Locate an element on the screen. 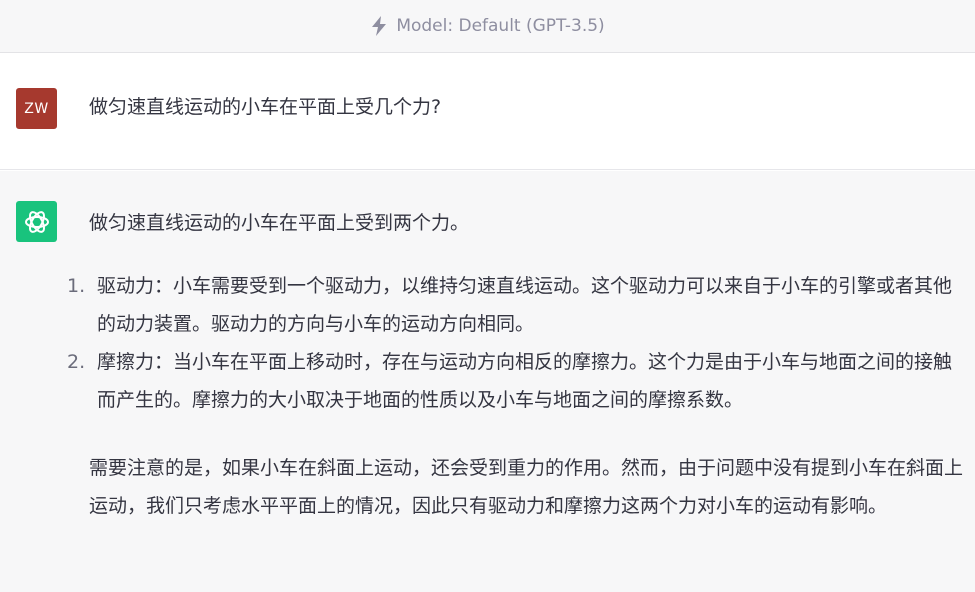 The width and height of the screenshot is (975, 592). user-avatar: ZW is located at coordinates (36, 108).